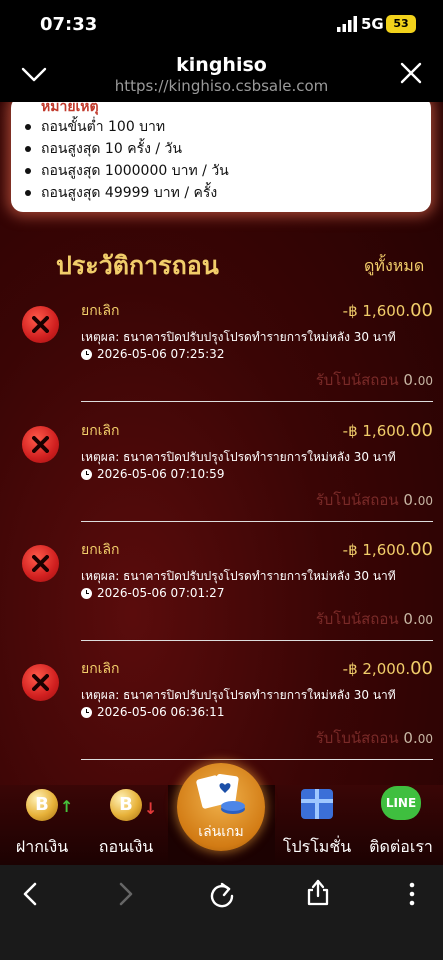  Describe the element at coordinates (151, 808) in the screenshot. I see `arrow-down-icon: ↓` at that location.